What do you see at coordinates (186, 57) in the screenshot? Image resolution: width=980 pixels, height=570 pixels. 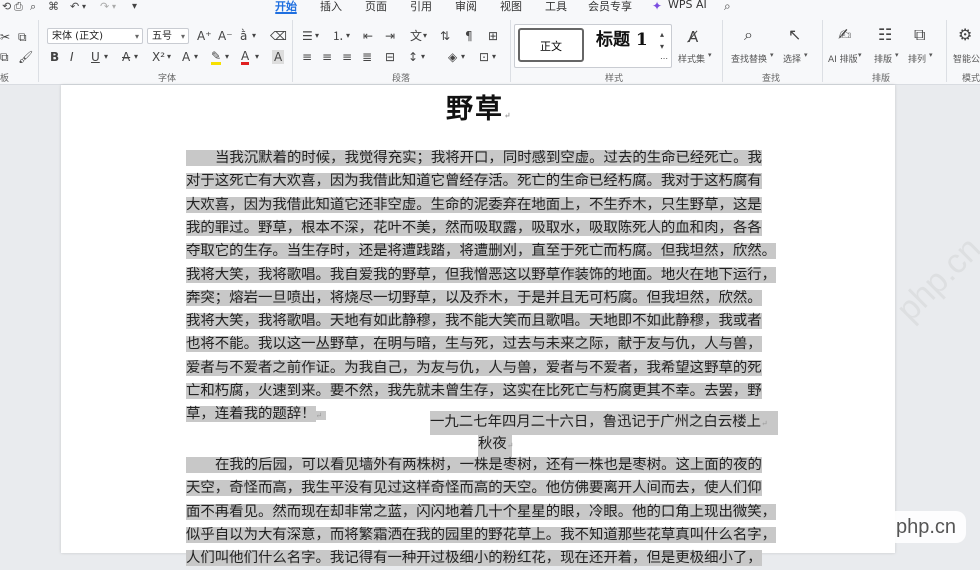 I see `text-effect-icon: A` at bounding box center [186, 57].